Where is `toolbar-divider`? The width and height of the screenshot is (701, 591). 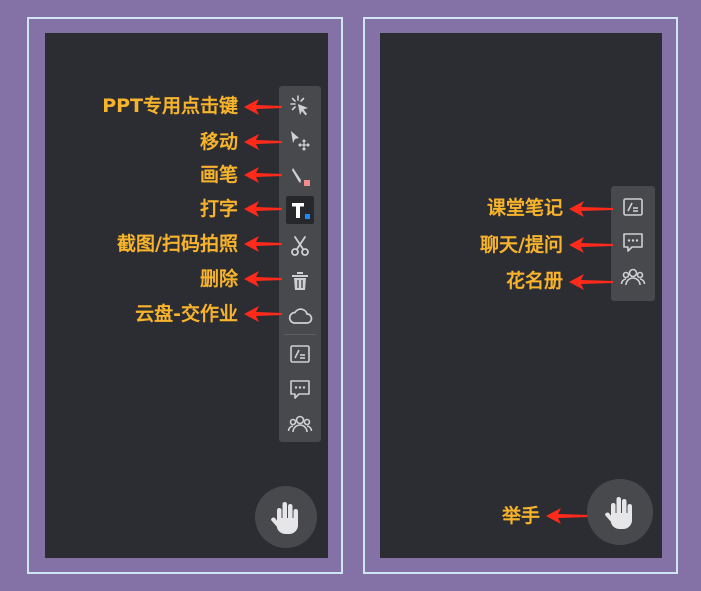 toolbar-divider is located at coordinates (300, 334).